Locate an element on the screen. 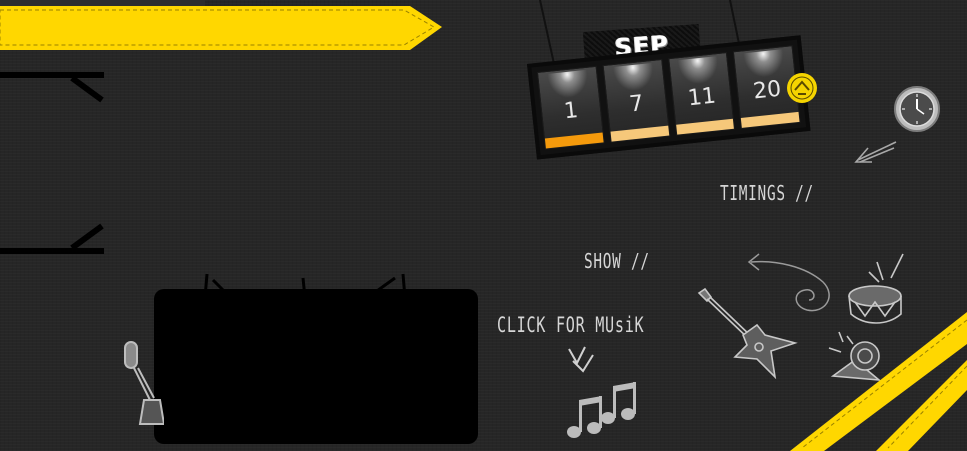  left-bracket-frame is located at coordinates (52, 163).